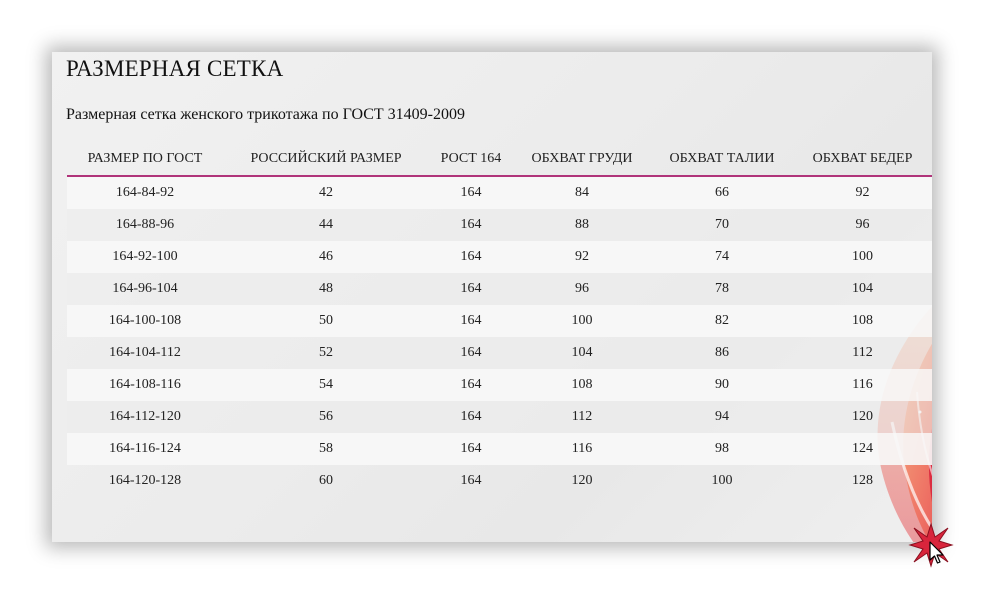 Image resolution: width=985 pixels, height=594 pixels. I want to click on cell-waist: 74, so click(722, 257).